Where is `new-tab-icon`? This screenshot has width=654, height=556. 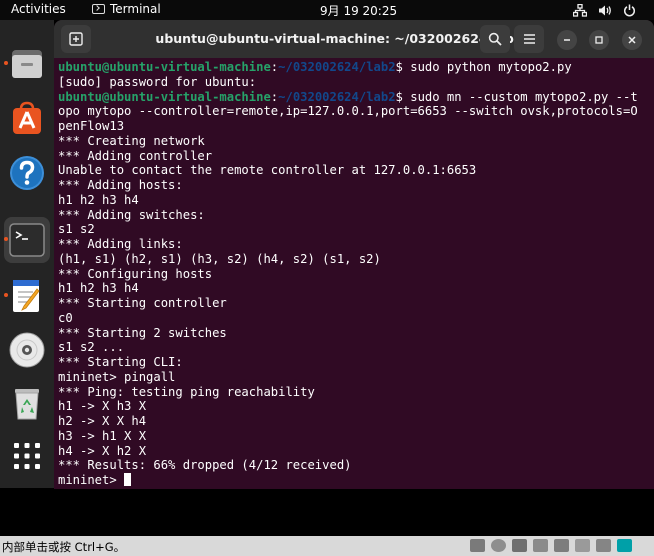
new-tab-icon is located at coordinates (76, 39).